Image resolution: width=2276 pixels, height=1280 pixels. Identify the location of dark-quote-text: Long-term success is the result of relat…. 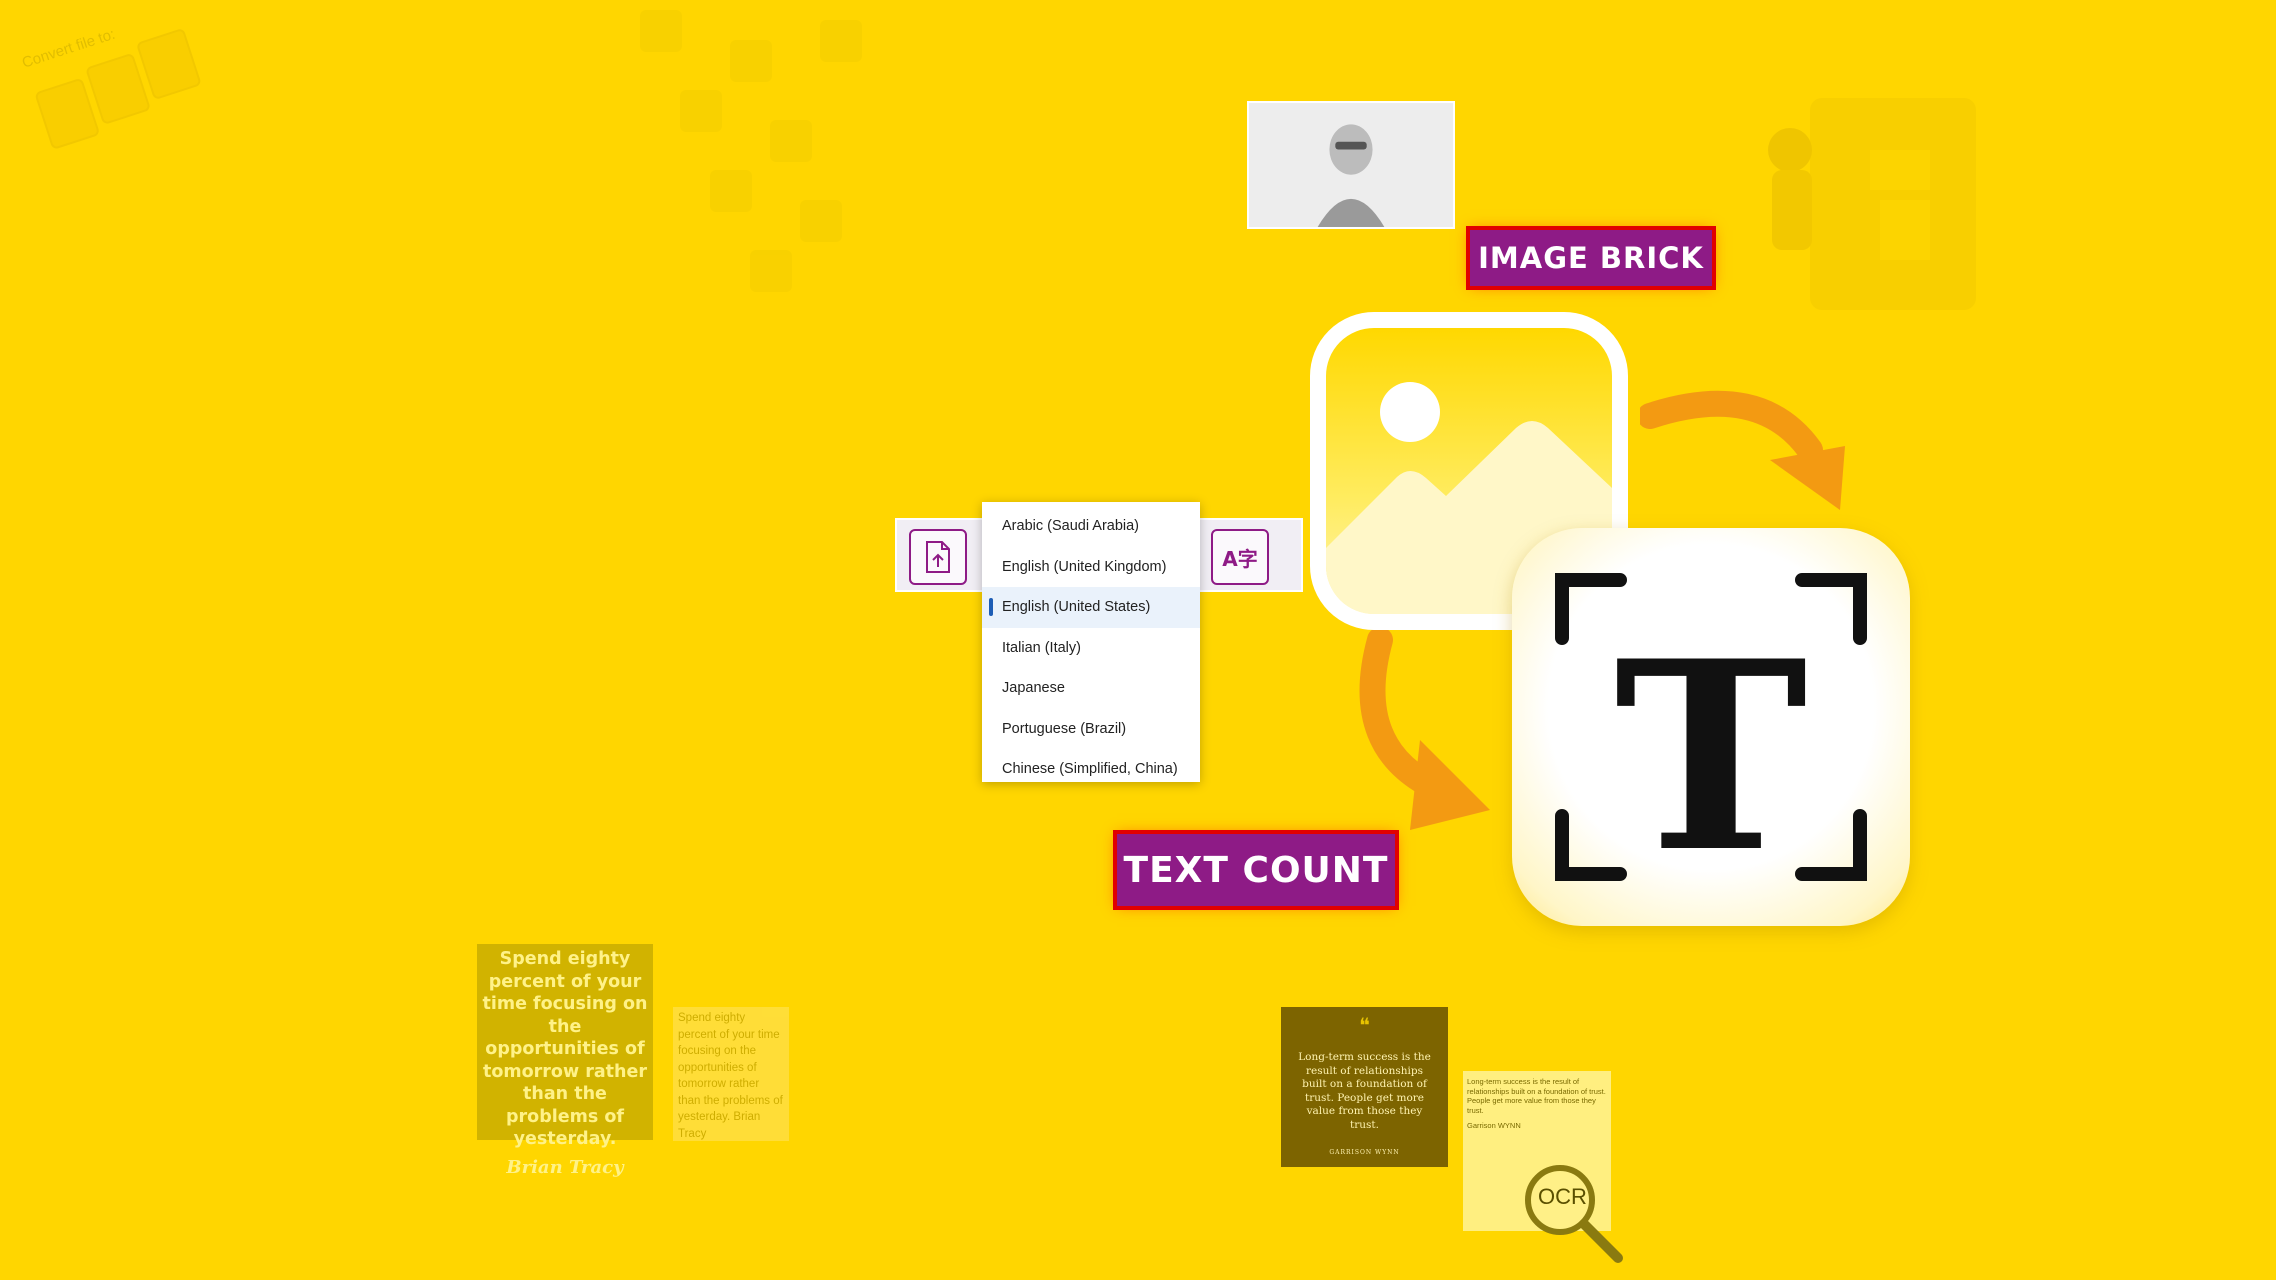
(1364, 1091).